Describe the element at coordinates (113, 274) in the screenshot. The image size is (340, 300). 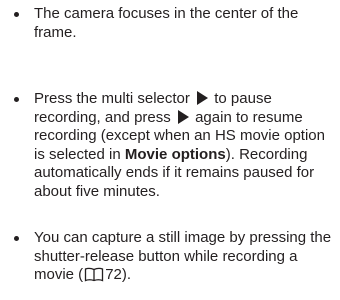
I see `page-reference: 72` at that location.